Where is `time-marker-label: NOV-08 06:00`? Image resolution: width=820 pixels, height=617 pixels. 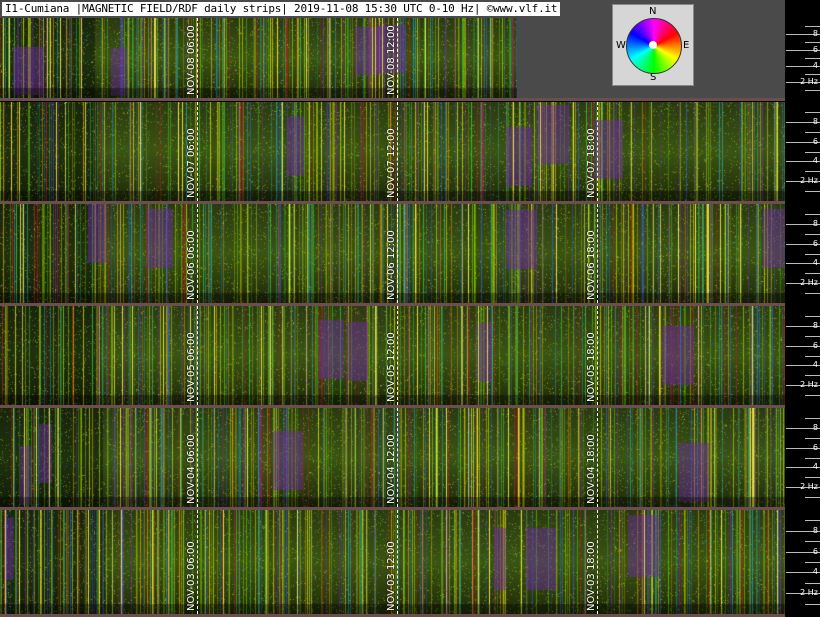 time-marker-label: NOV-08 06:00 is located at coordinates (191, 60).